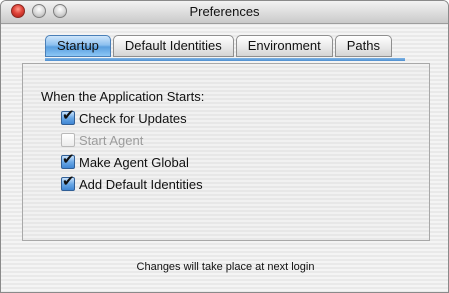 The height and width of the screenshot is (293, 449). Describe the element at coordinates (78, 46) in the screenshot. I see `tab-startup: Startup` at that location.